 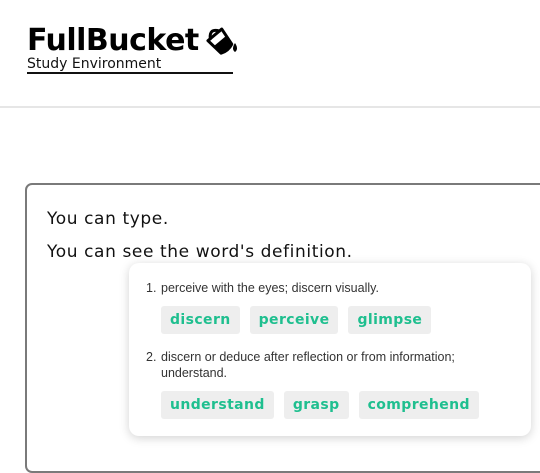 I want to click on definition-number: 2., so click(x=151, y=357).